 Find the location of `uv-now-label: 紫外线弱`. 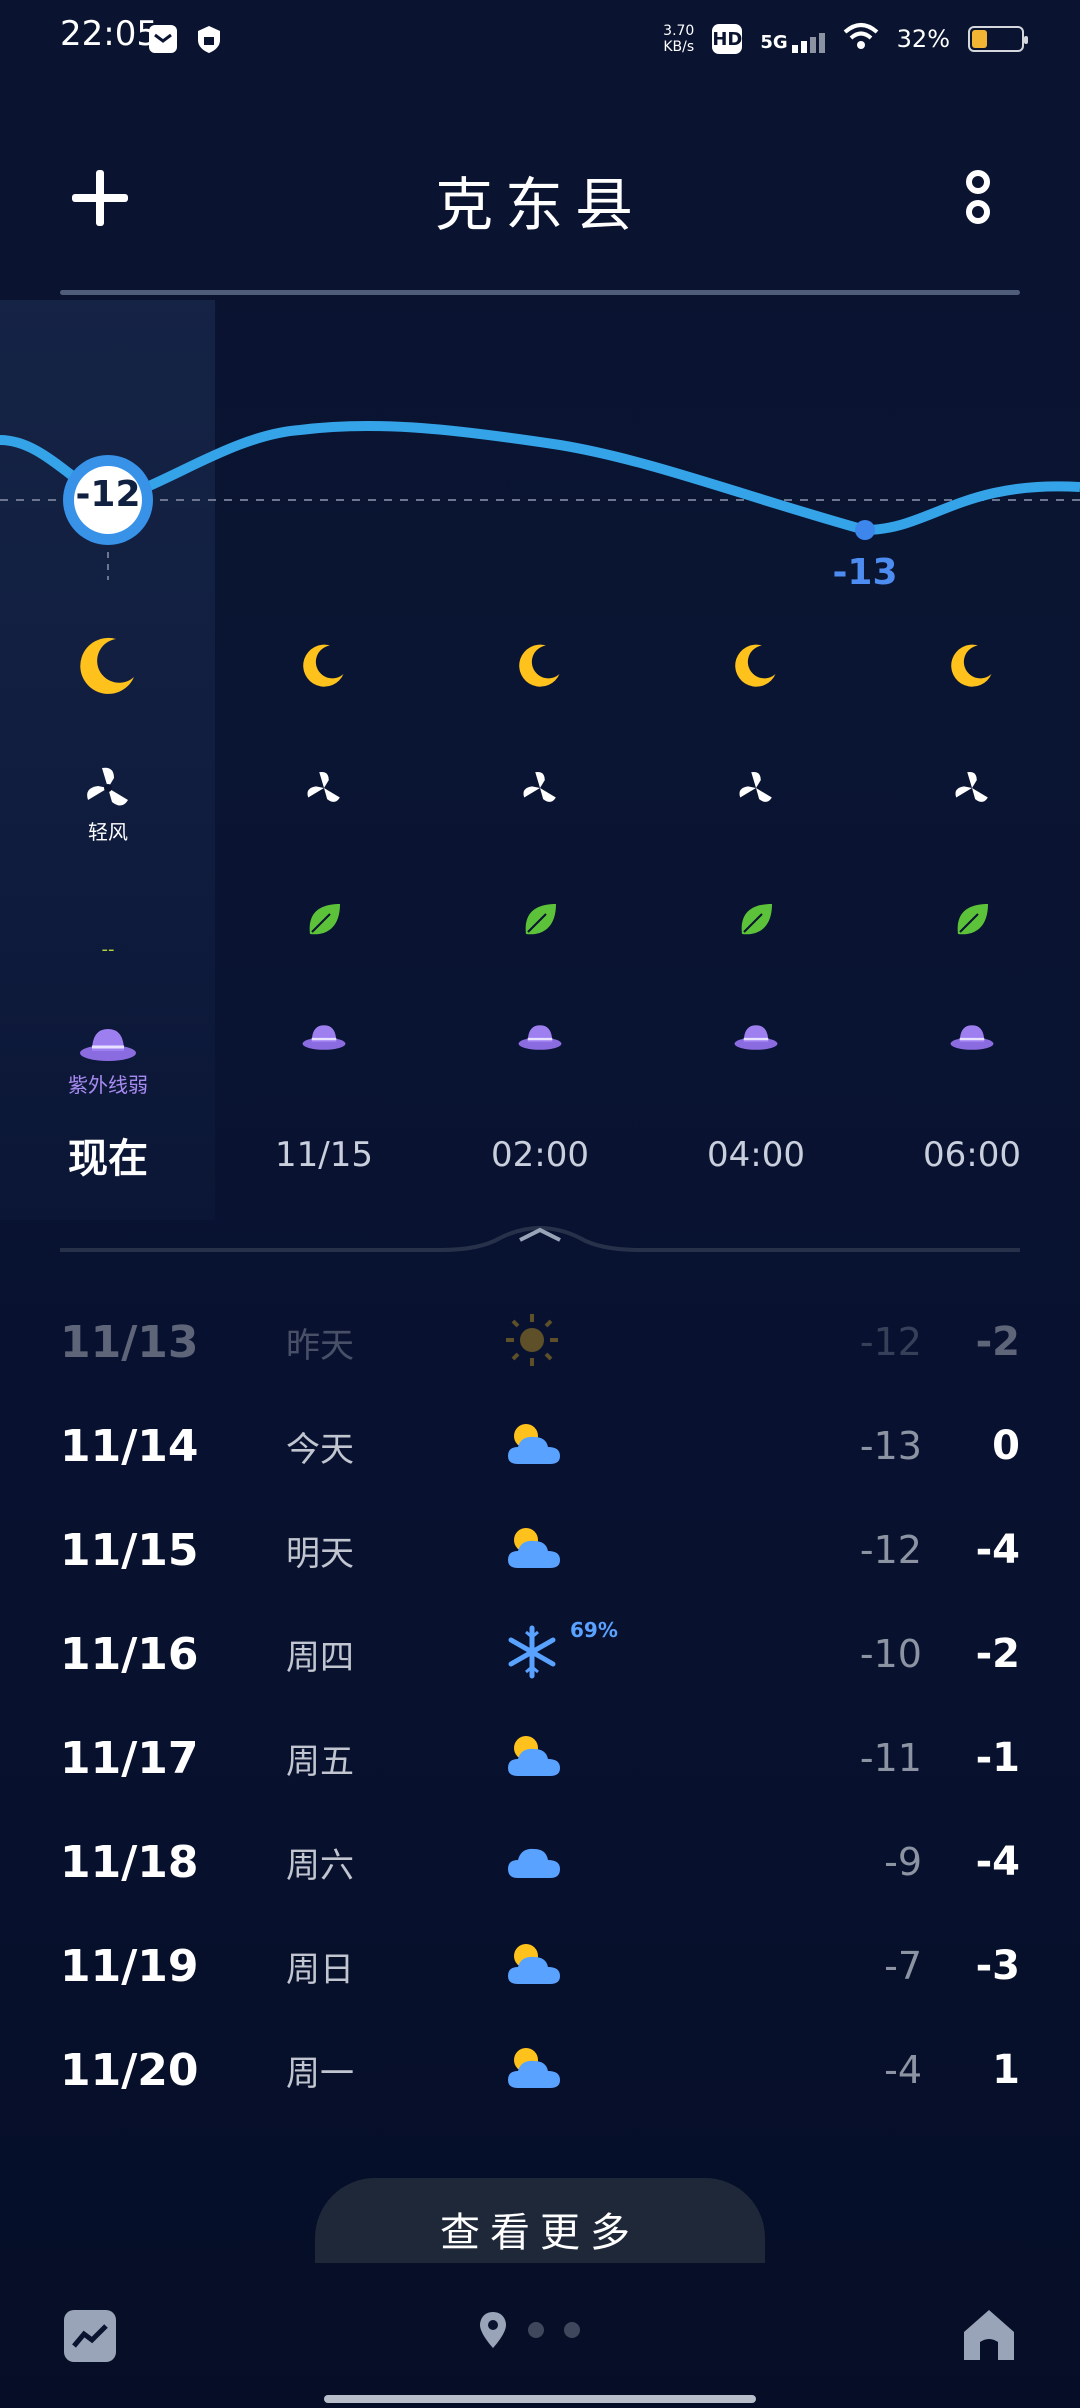

uv-now-label: 紫外线弱 is located at coordinates (108, 1084).